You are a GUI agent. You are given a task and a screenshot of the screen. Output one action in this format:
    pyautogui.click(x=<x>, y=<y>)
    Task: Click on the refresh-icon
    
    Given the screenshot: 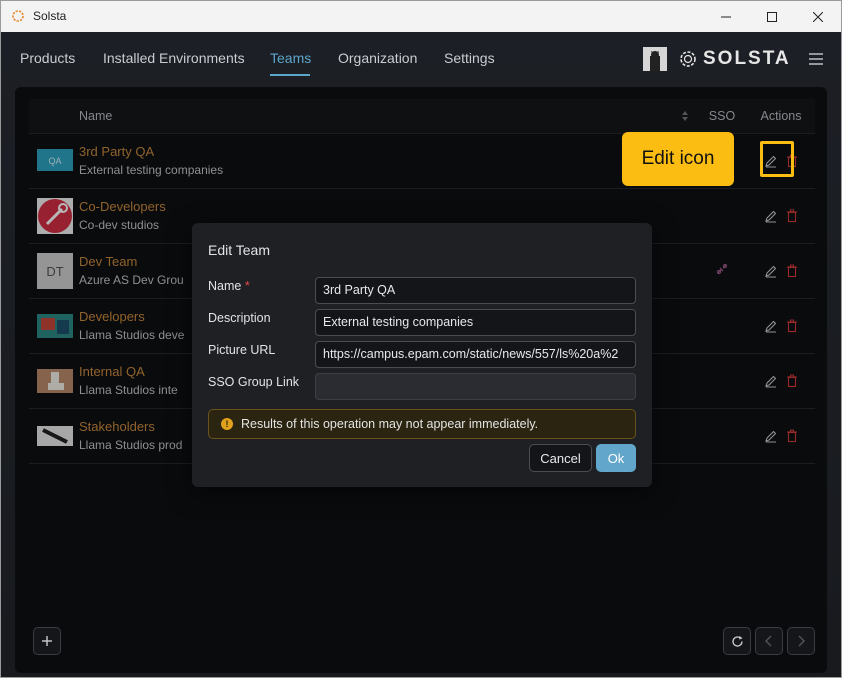 What is the action you would take?
    pyautogui.click(x=737, y=641)
    